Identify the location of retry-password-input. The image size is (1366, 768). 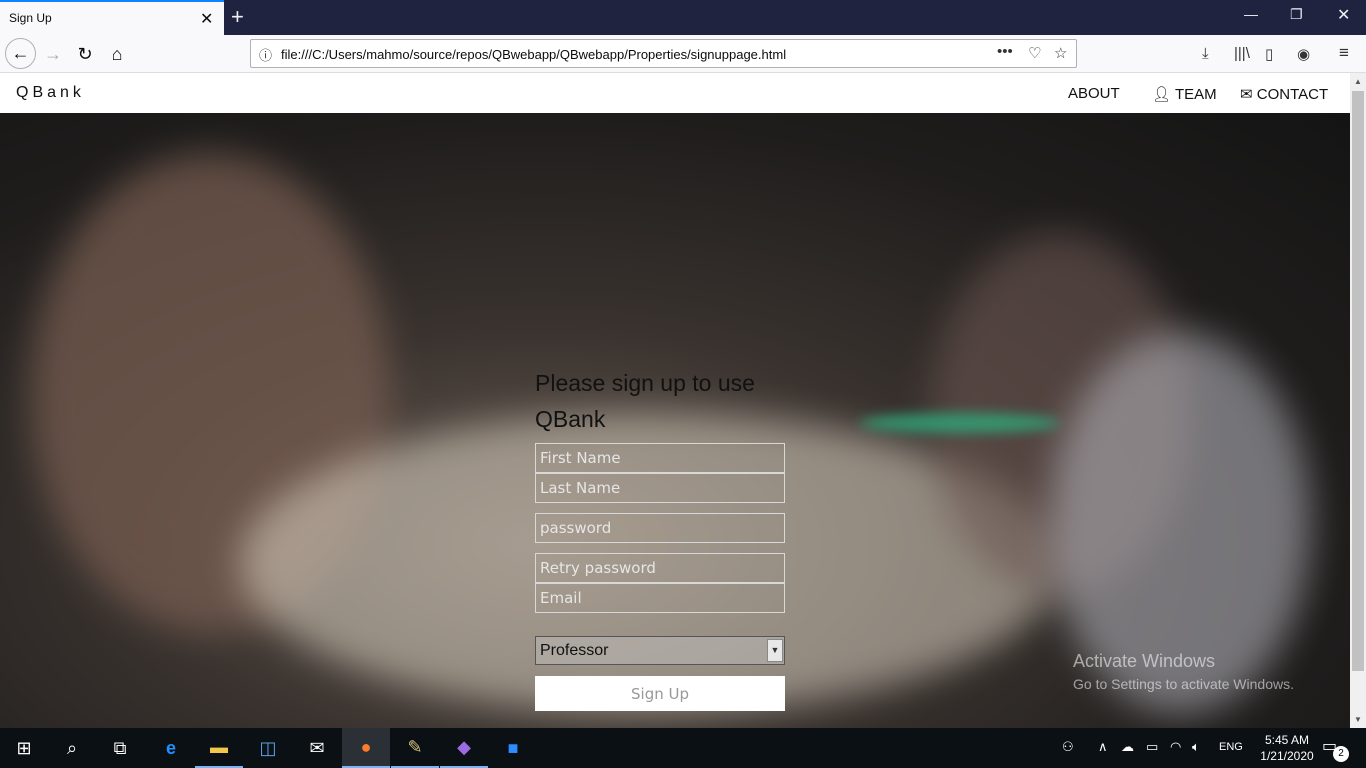
(660, 568).